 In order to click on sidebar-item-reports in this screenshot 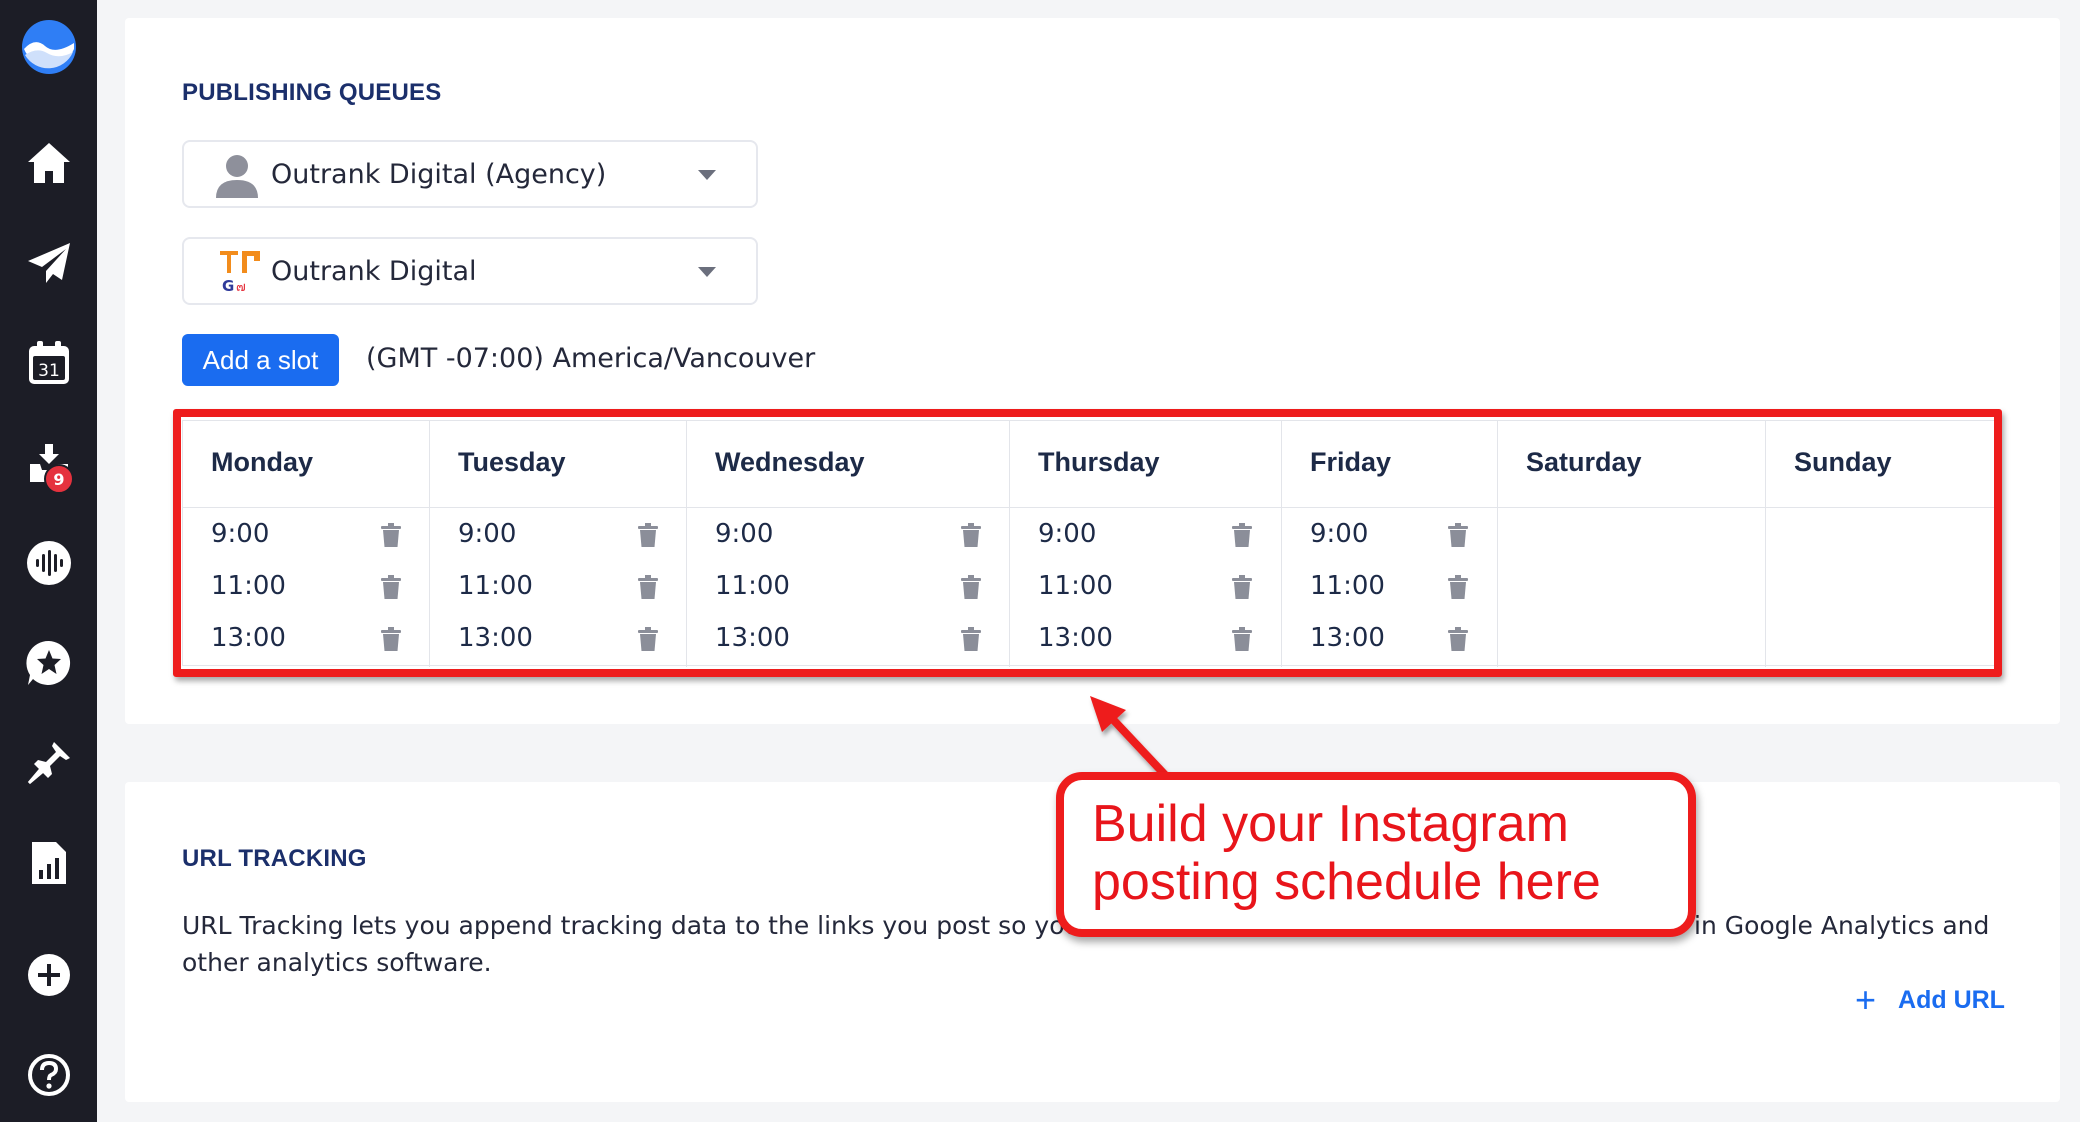, I will do `click(48, 863)`.